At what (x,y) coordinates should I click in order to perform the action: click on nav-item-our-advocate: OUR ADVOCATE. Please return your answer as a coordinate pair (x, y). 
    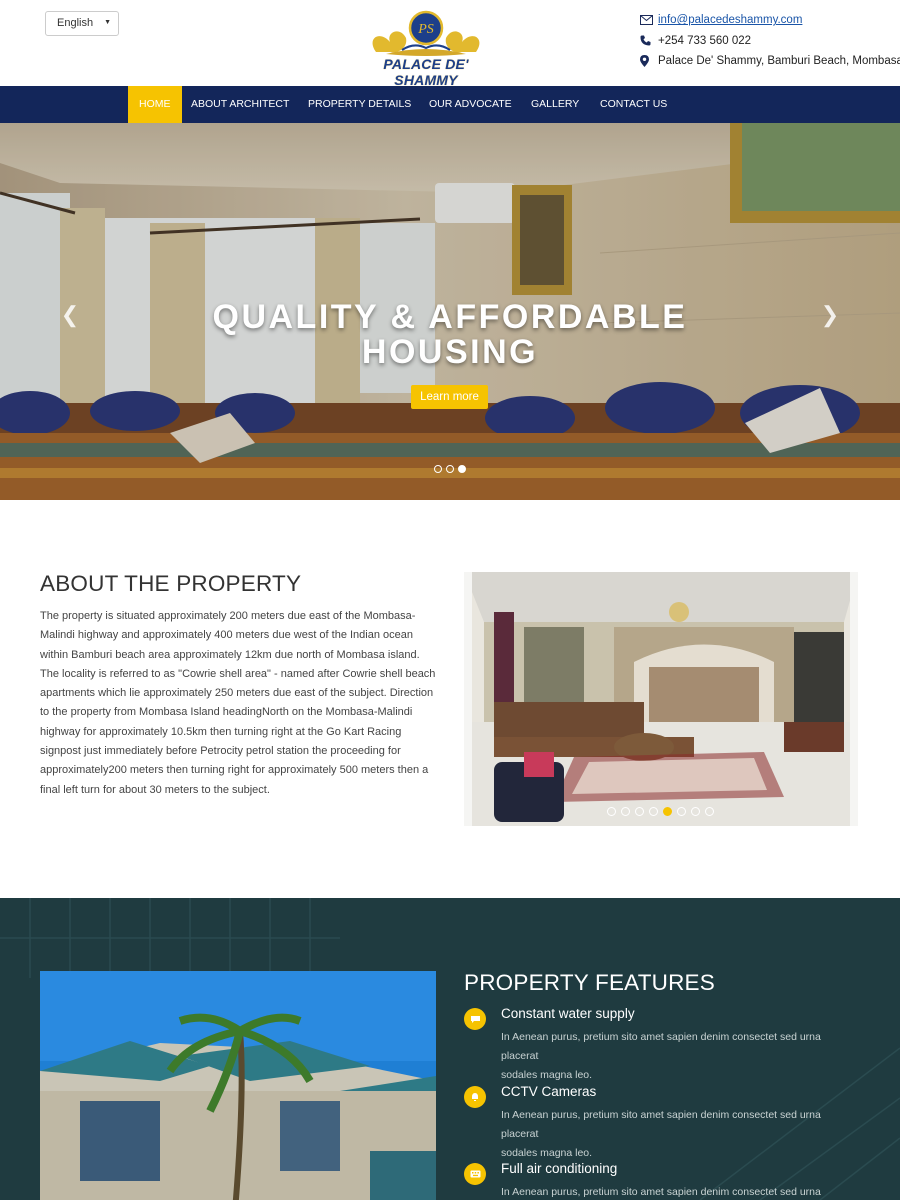
    Looking at the image, I should click on (470, 104).